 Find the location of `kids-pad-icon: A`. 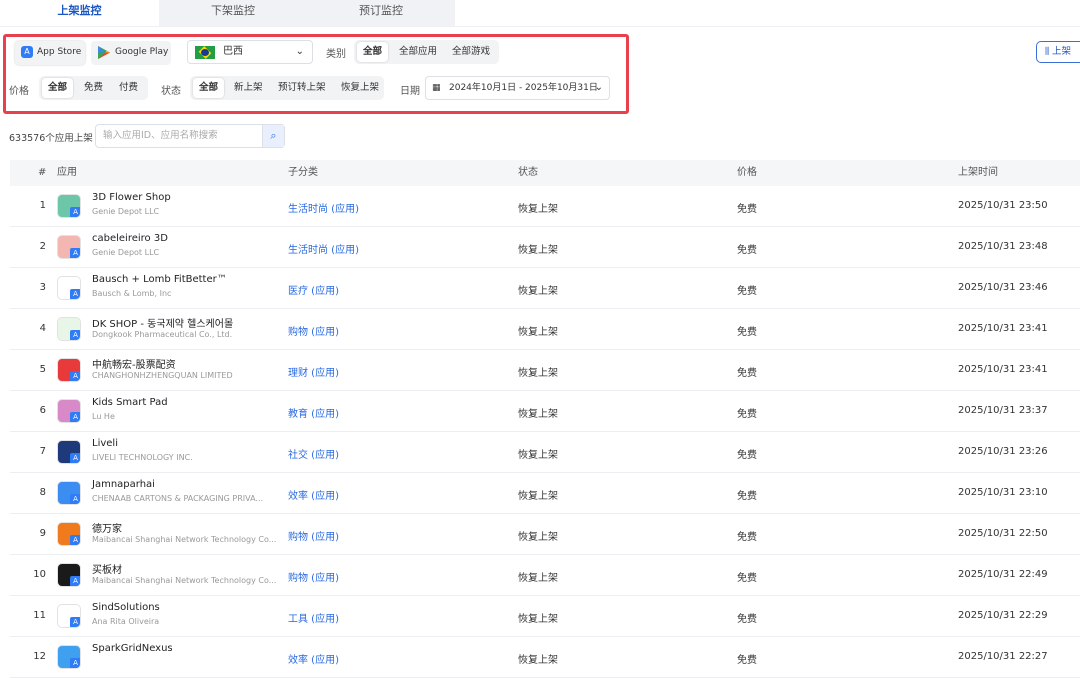

kids-pad-icon: A is located at coordinates (69, 411).